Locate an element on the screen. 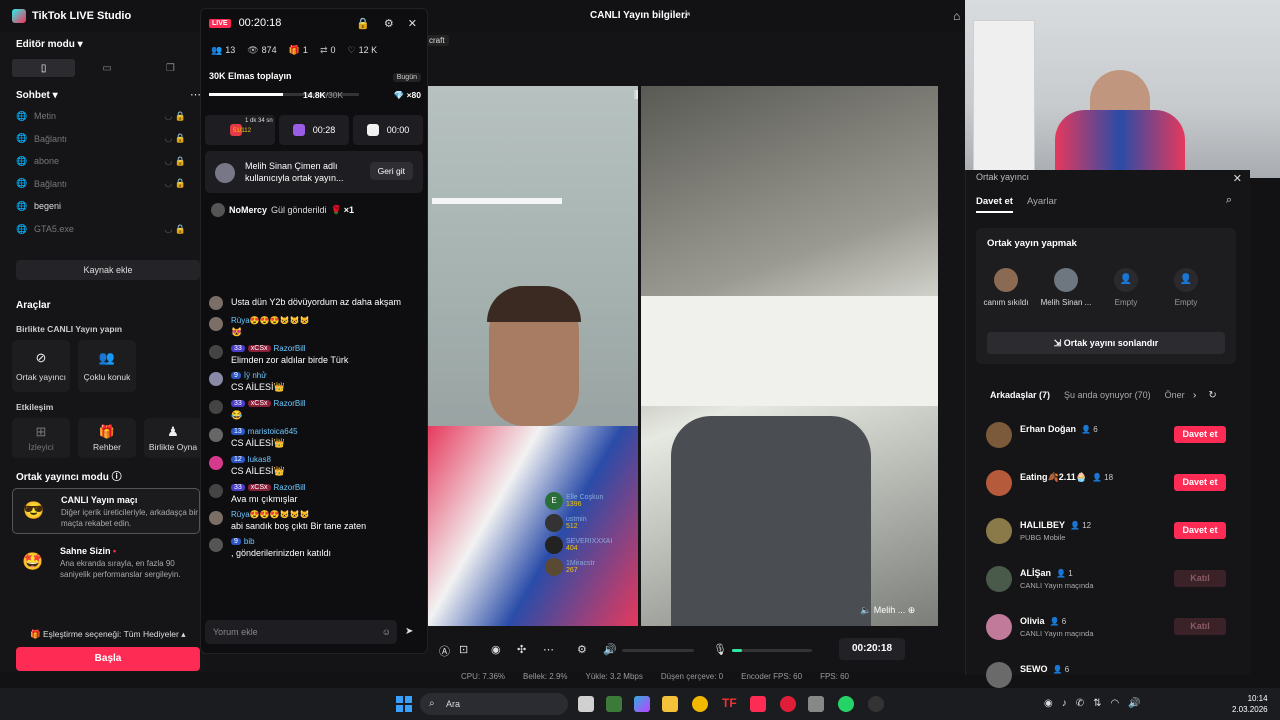  chat-username: İÿ nhử is located at coordinates (255, 375).